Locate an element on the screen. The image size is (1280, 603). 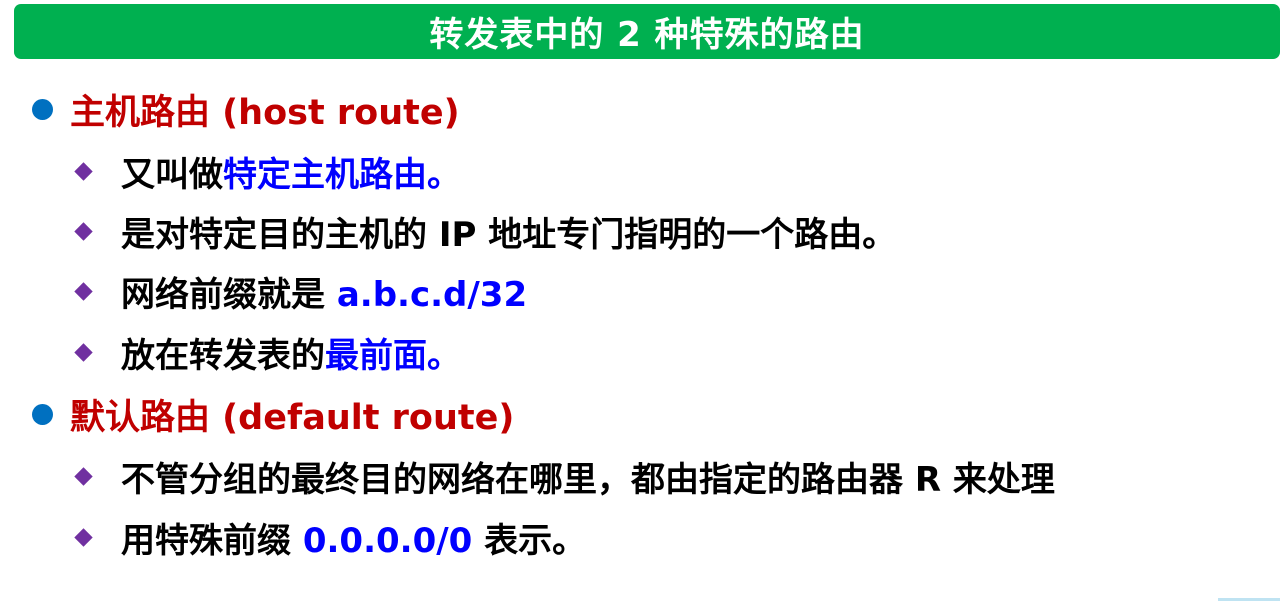
item-text-pre: 是对特定目的主机的 IP 地址专门指明的一个路由。 is located at coordinates (509, 234).